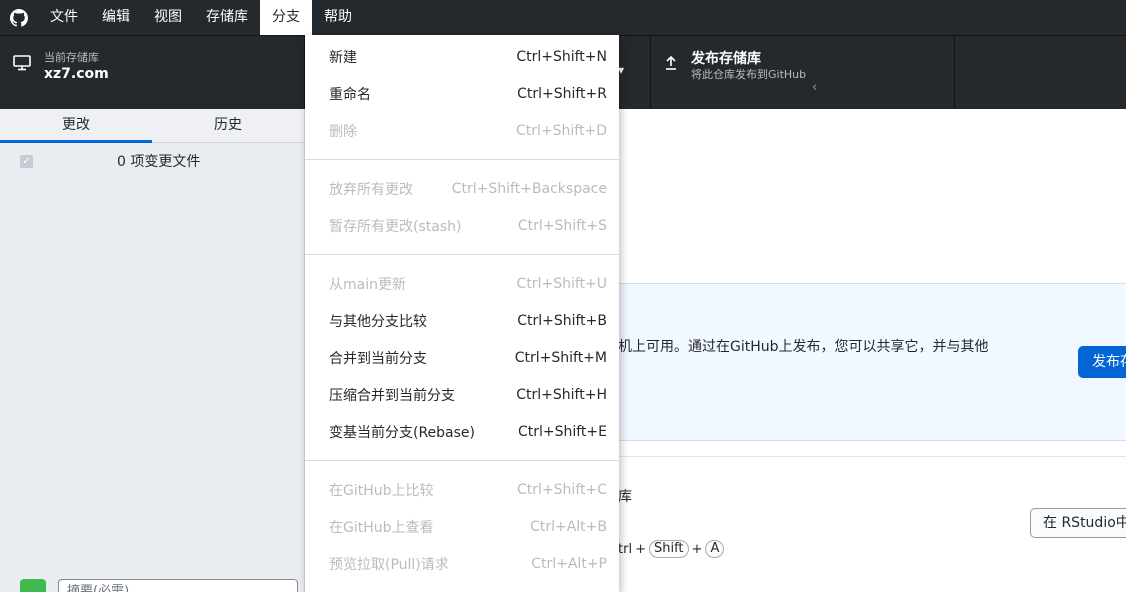  I want to click on publish-repository-button: 发布存储库 将此仓库发布到GitHub, so click(802, 73).